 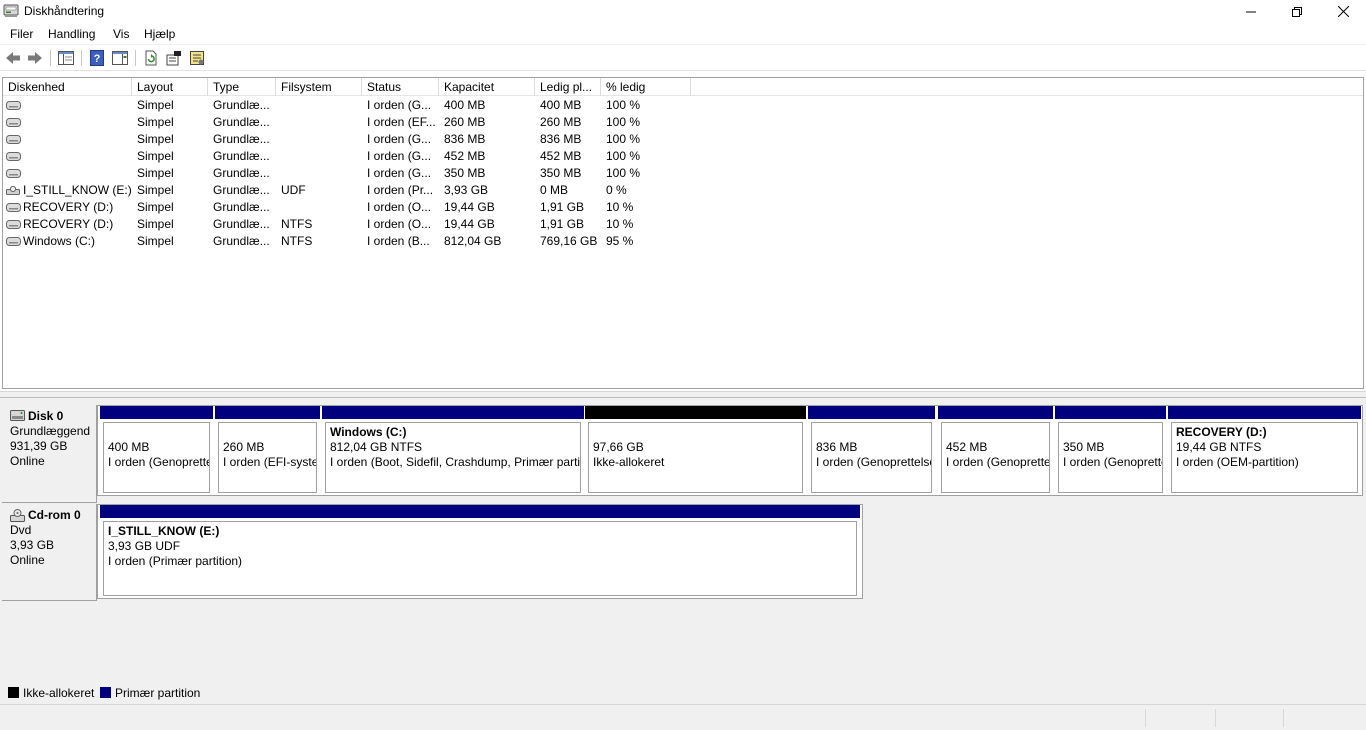 What do you see at coordinates (465, 105) in the screenshot?
I see `cell-text: 400 MB` at bounding box center [465, 105].